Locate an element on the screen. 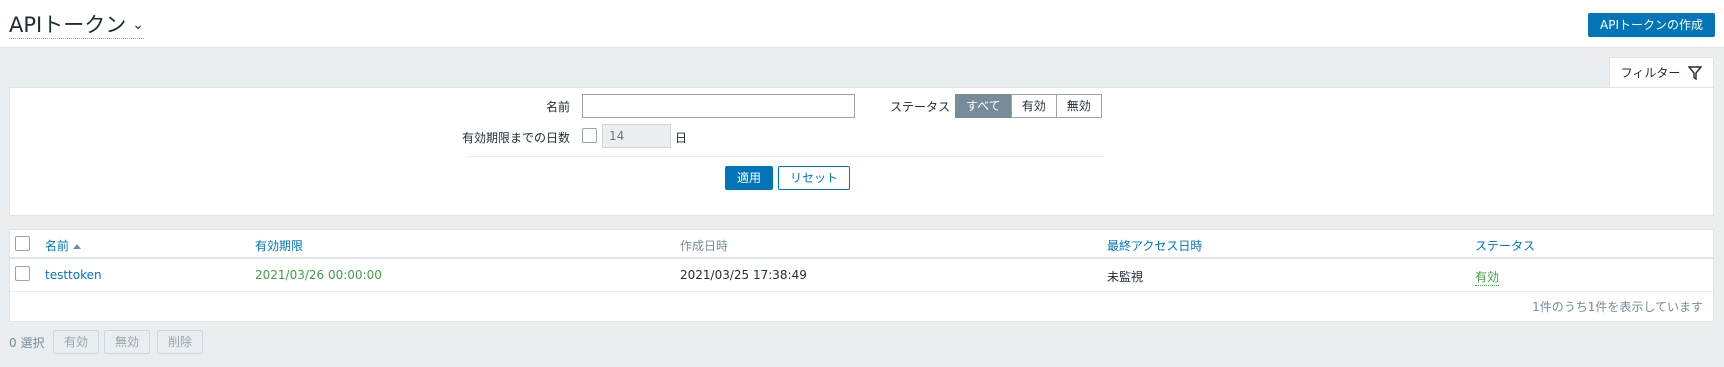 Image resolution: width=1724 pixels, height=367 pixels. filter-divider is located at coordinates (785, 156).